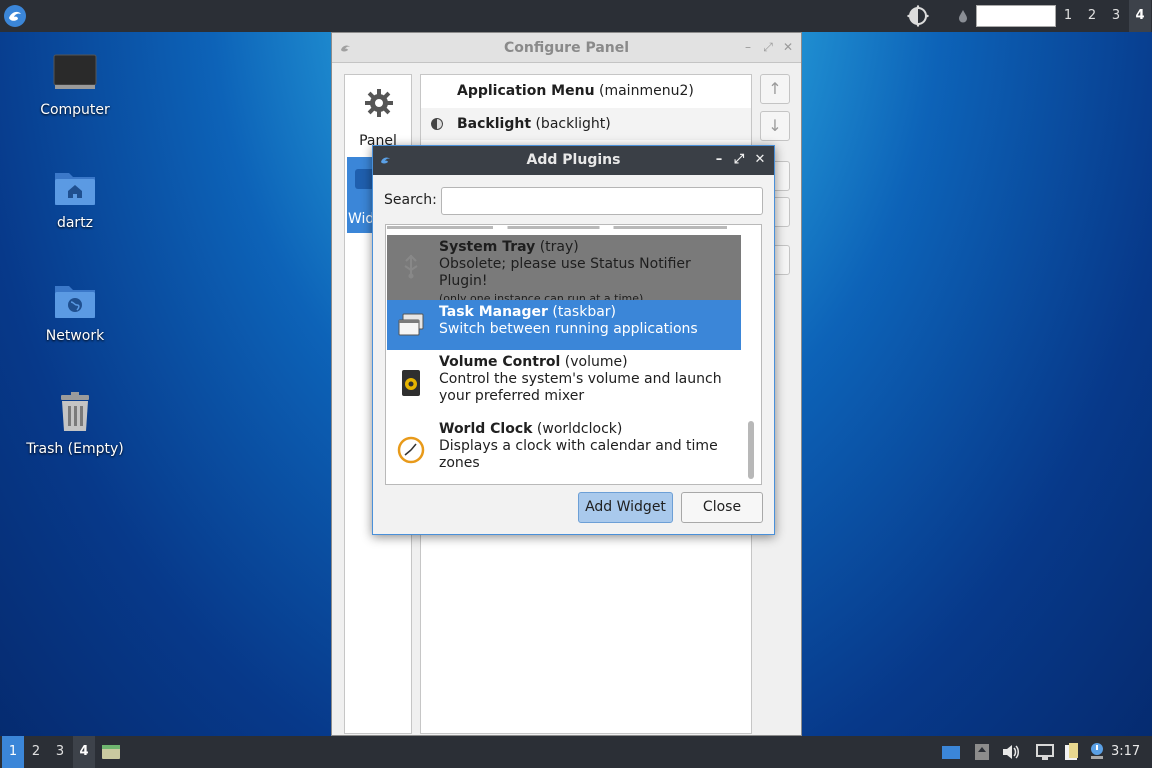  What do you see at coordinates (573, 124) in the screenshot?
I see `widget-id: (backlight)` at bounding box center [573, 124].